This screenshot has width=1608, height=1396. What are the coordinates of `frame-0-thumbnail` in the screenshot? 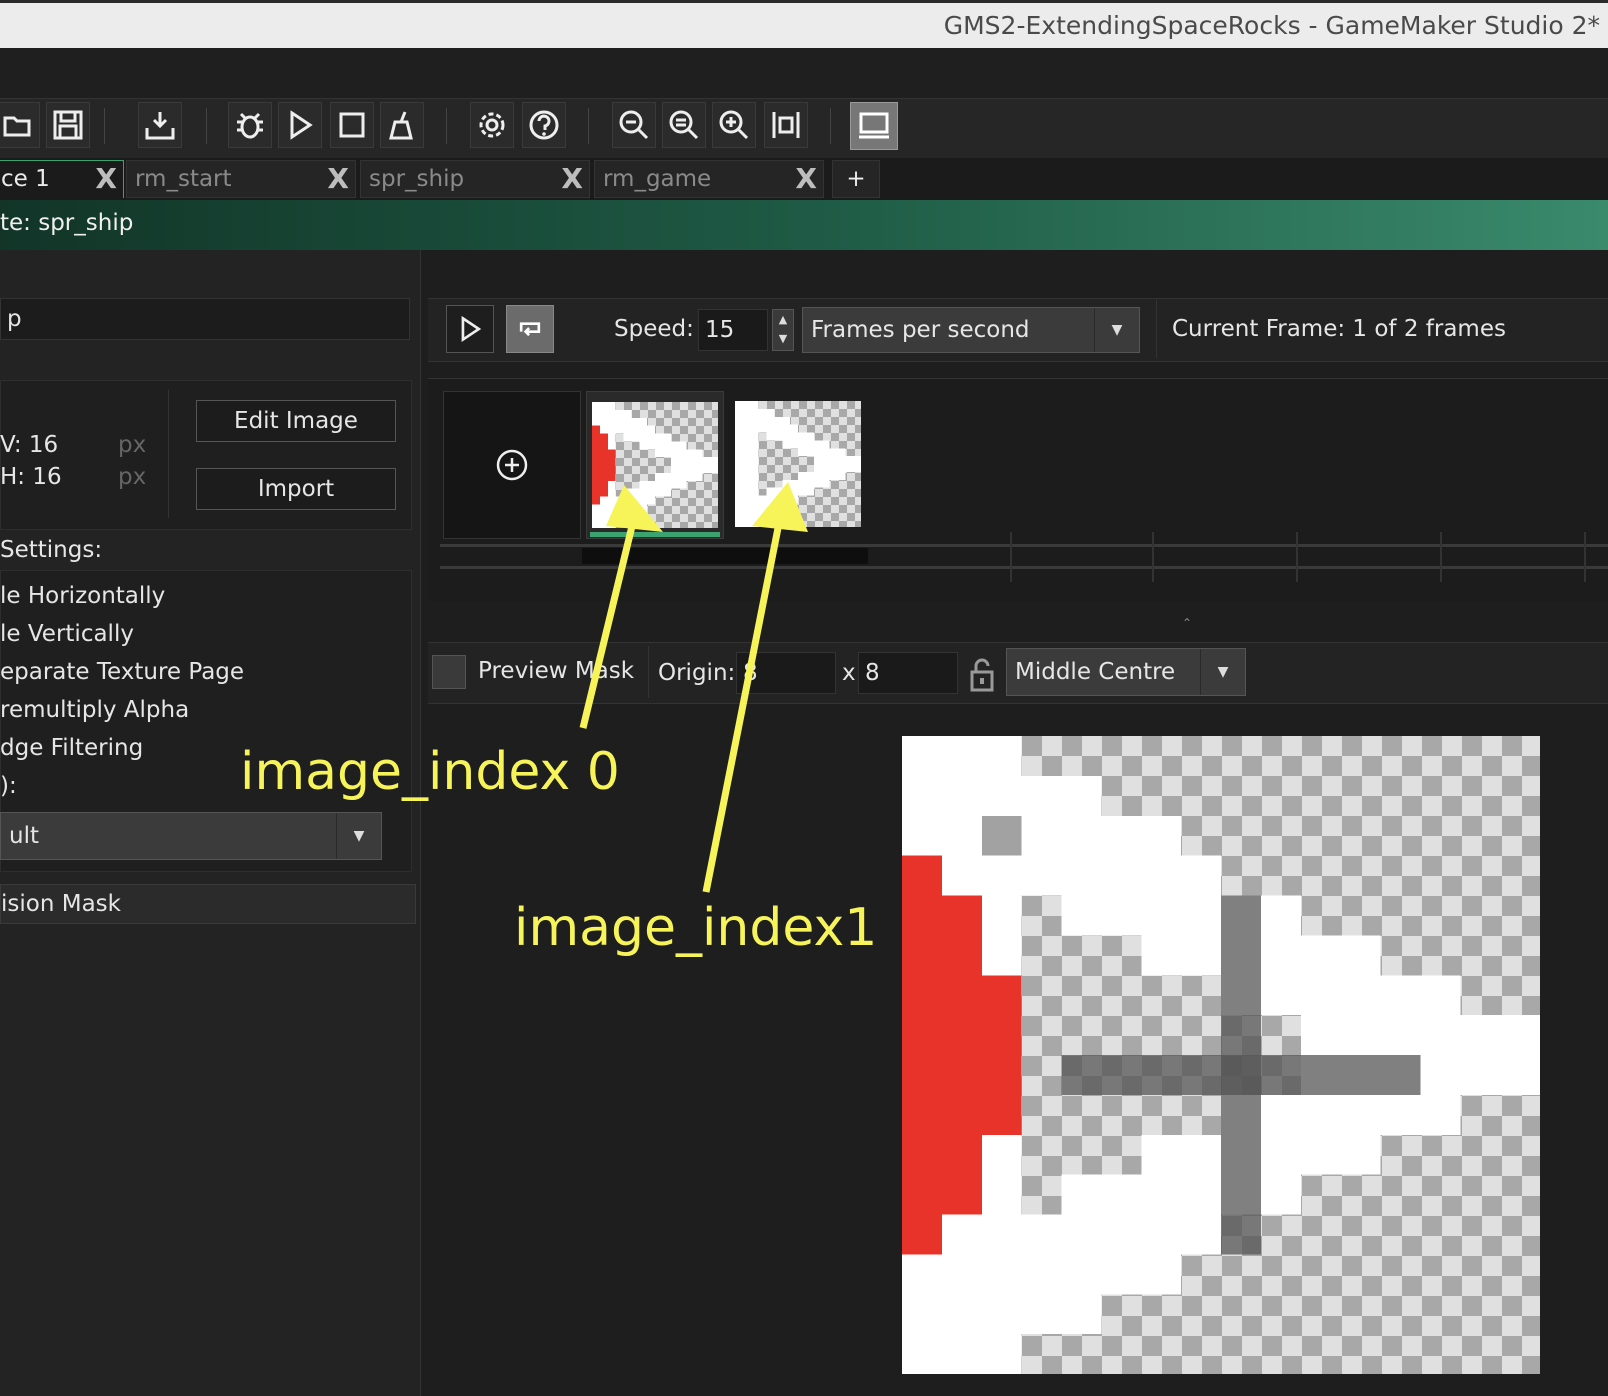 It's located at (655, 465).